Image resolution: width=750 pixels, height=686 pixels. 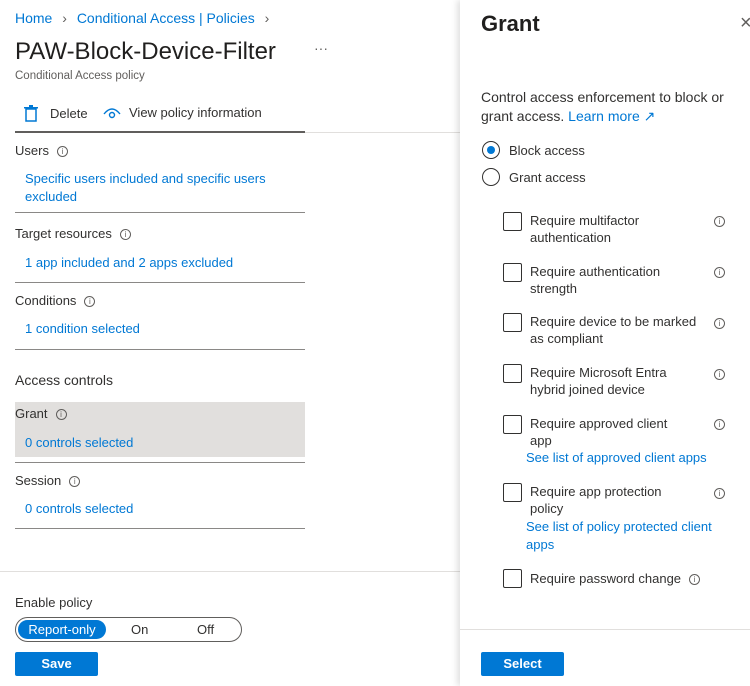 What do you see at coordinates (33, 18) in the screenshot?
I see `breadcrumb-home: Home` at bounding box center [33, 18].